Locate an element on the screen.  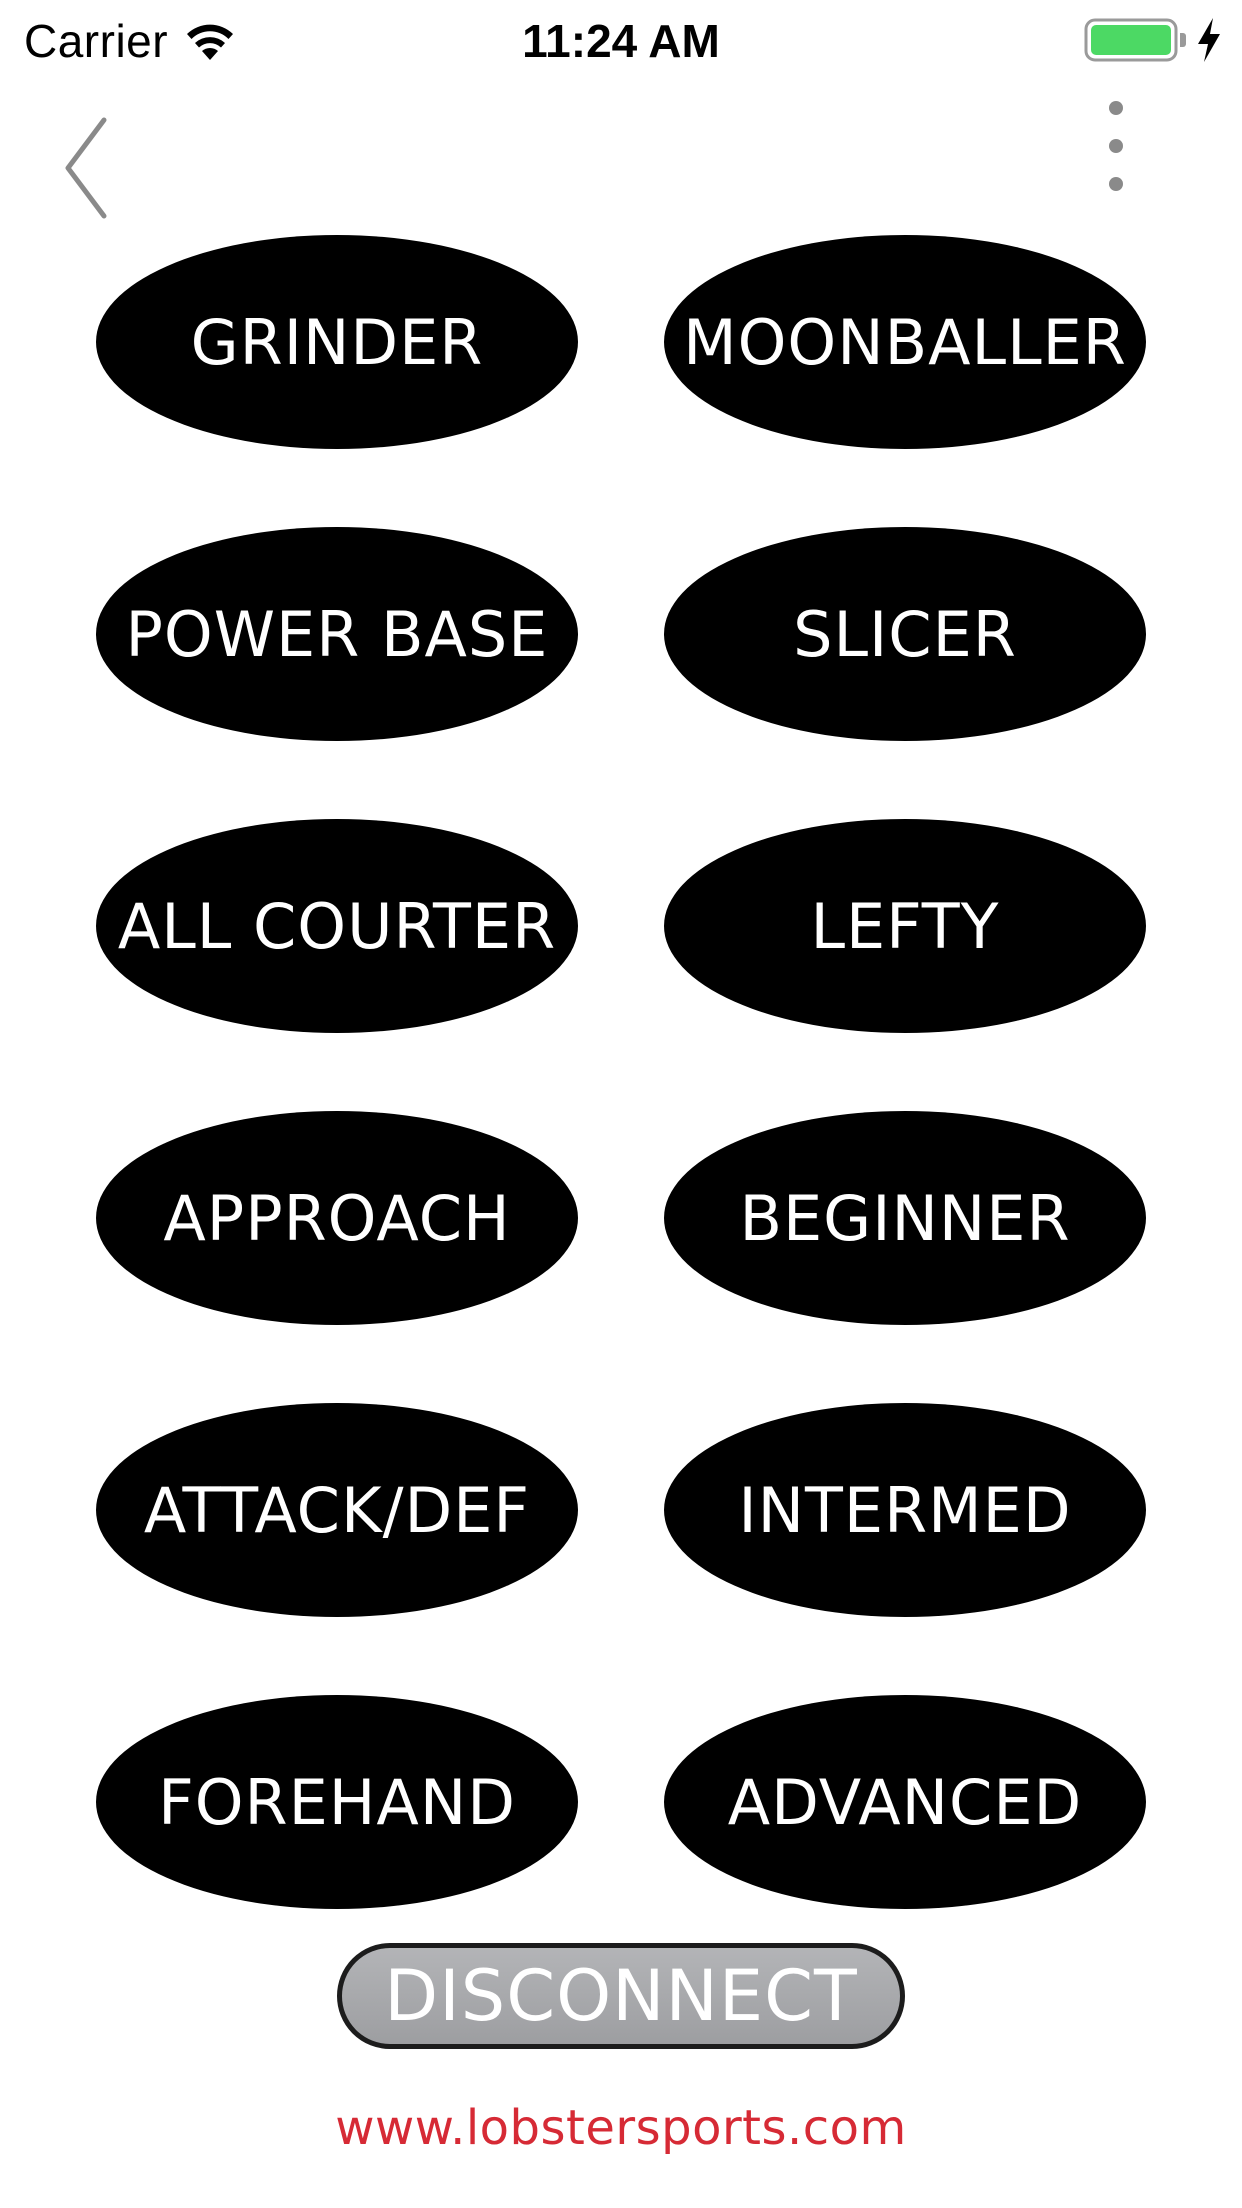
website-link: www.lobstersports.com is located at coordinates (621, 2128).